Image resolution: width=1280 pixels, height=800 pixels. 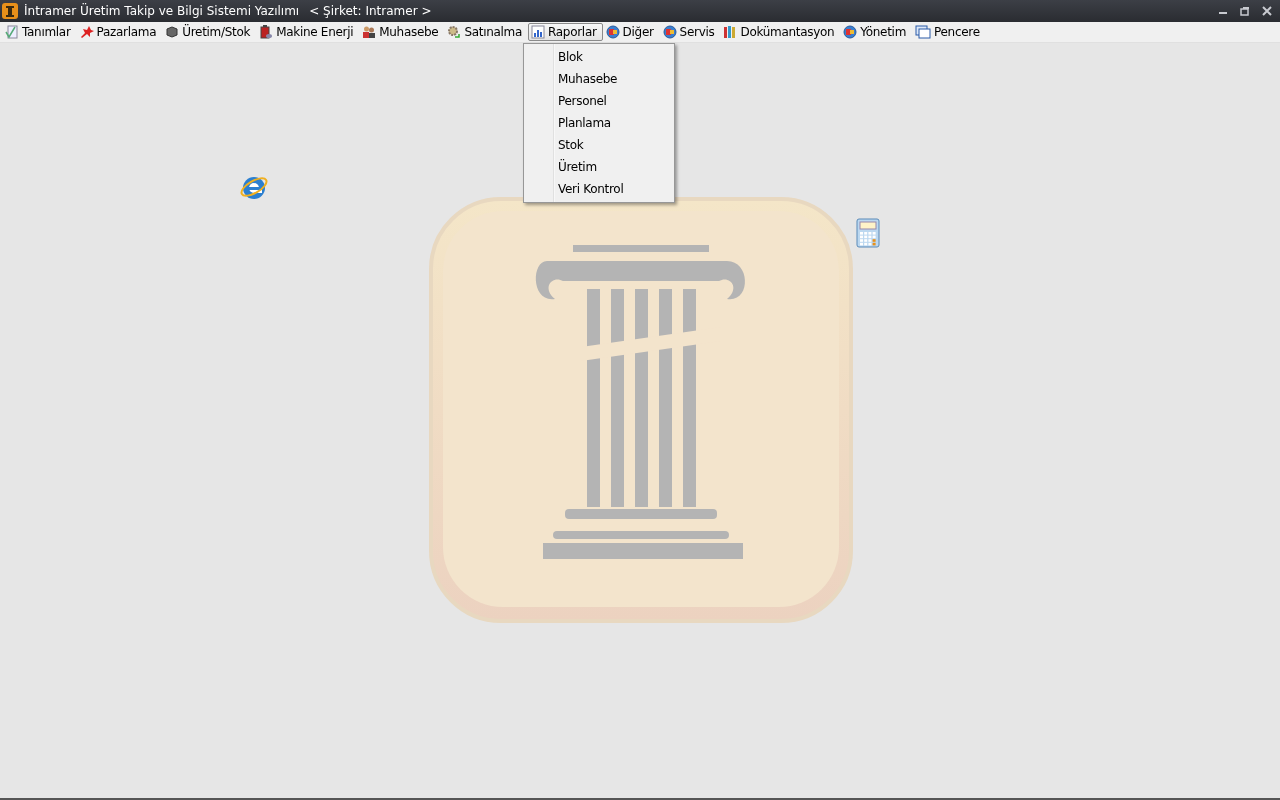 What do you see at coordinates (119, 32) in the screenshot?
I see `menu-item: Pazarlama` at bounding box center [119, 32].